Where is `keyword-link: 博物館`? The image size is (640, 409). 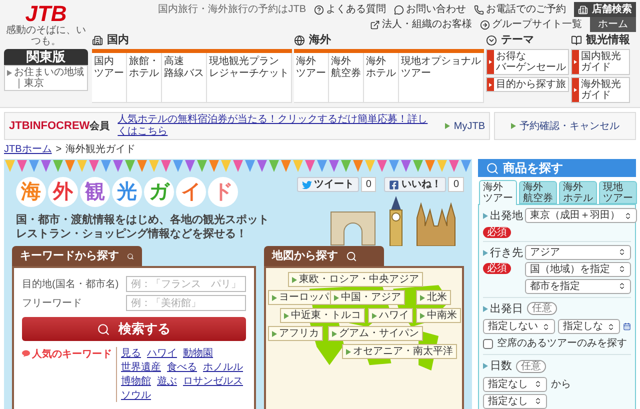 keyword-link: 博物館 is located at coordinates (136, 381).